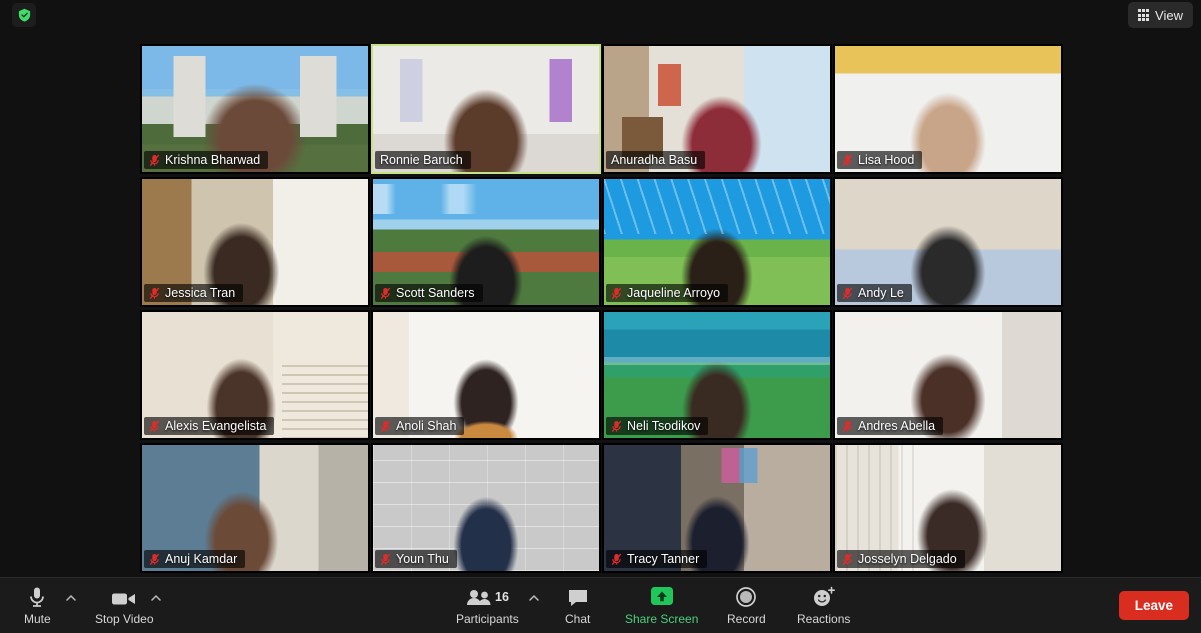 Image resolution: width=1201 pixels, height=633 pixels. What do you see at coordinates (216, 426) in the screenshot?
I see `participant-name: Alexis Evangelista` at bounding box center [216, 426].